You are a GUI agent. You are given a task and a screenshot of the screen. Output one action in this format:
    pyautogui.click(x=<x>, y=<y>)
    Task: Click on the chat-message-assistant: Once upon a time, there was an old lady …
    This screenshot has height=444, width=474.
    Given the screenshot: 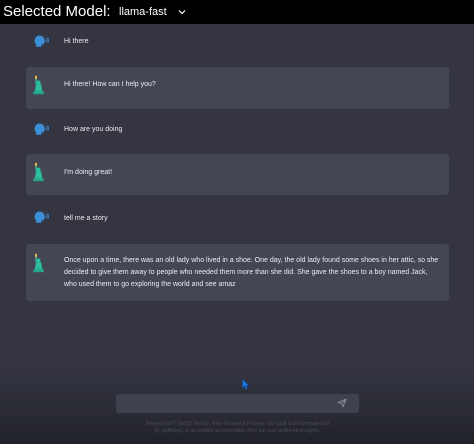 What is the action you would take?
    pyautogui.click(x=237, y=272)
    